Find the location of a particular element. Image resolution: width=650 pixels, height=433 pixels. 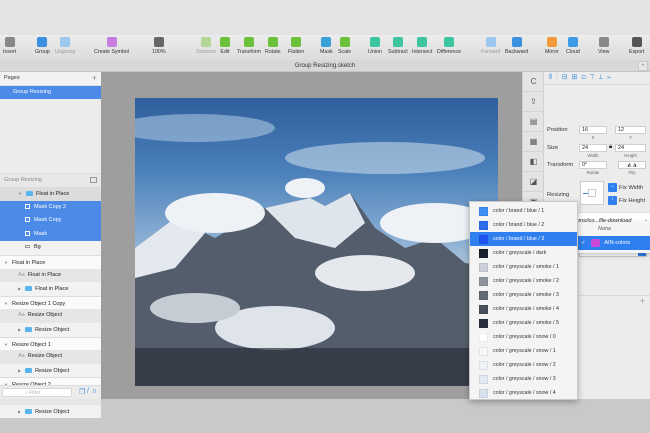

toolbar-button-intersect: Intersect is located at coordinates (422, 46).